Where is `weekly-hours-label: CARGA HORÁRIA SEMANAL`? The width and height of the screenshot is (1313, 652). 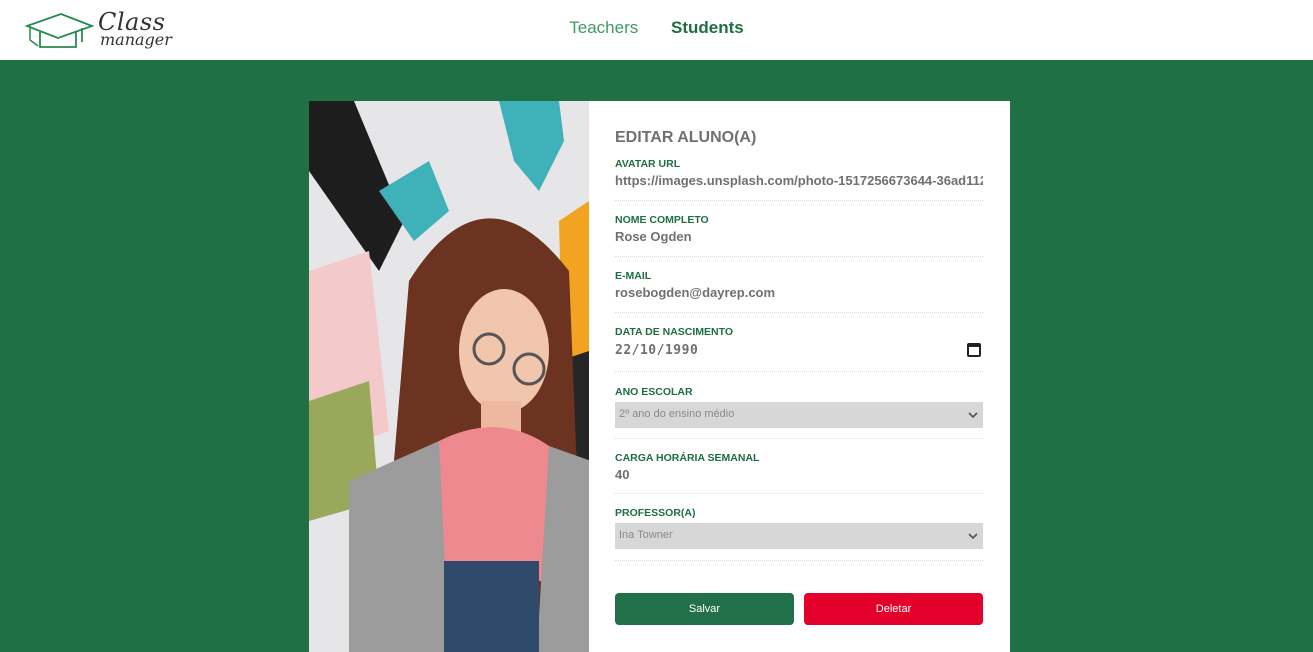 weekly-hours-label: CARGA HORÁRIA SEMANAL is located at coordinates (687, 458).